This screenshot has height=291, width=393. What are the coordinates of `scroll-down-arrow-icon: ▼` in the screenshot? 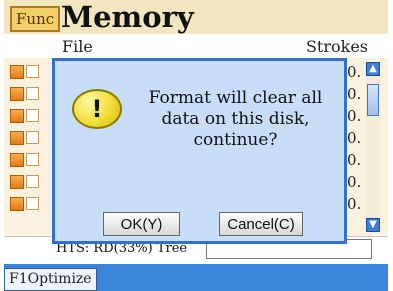 It's located at (373, 225).